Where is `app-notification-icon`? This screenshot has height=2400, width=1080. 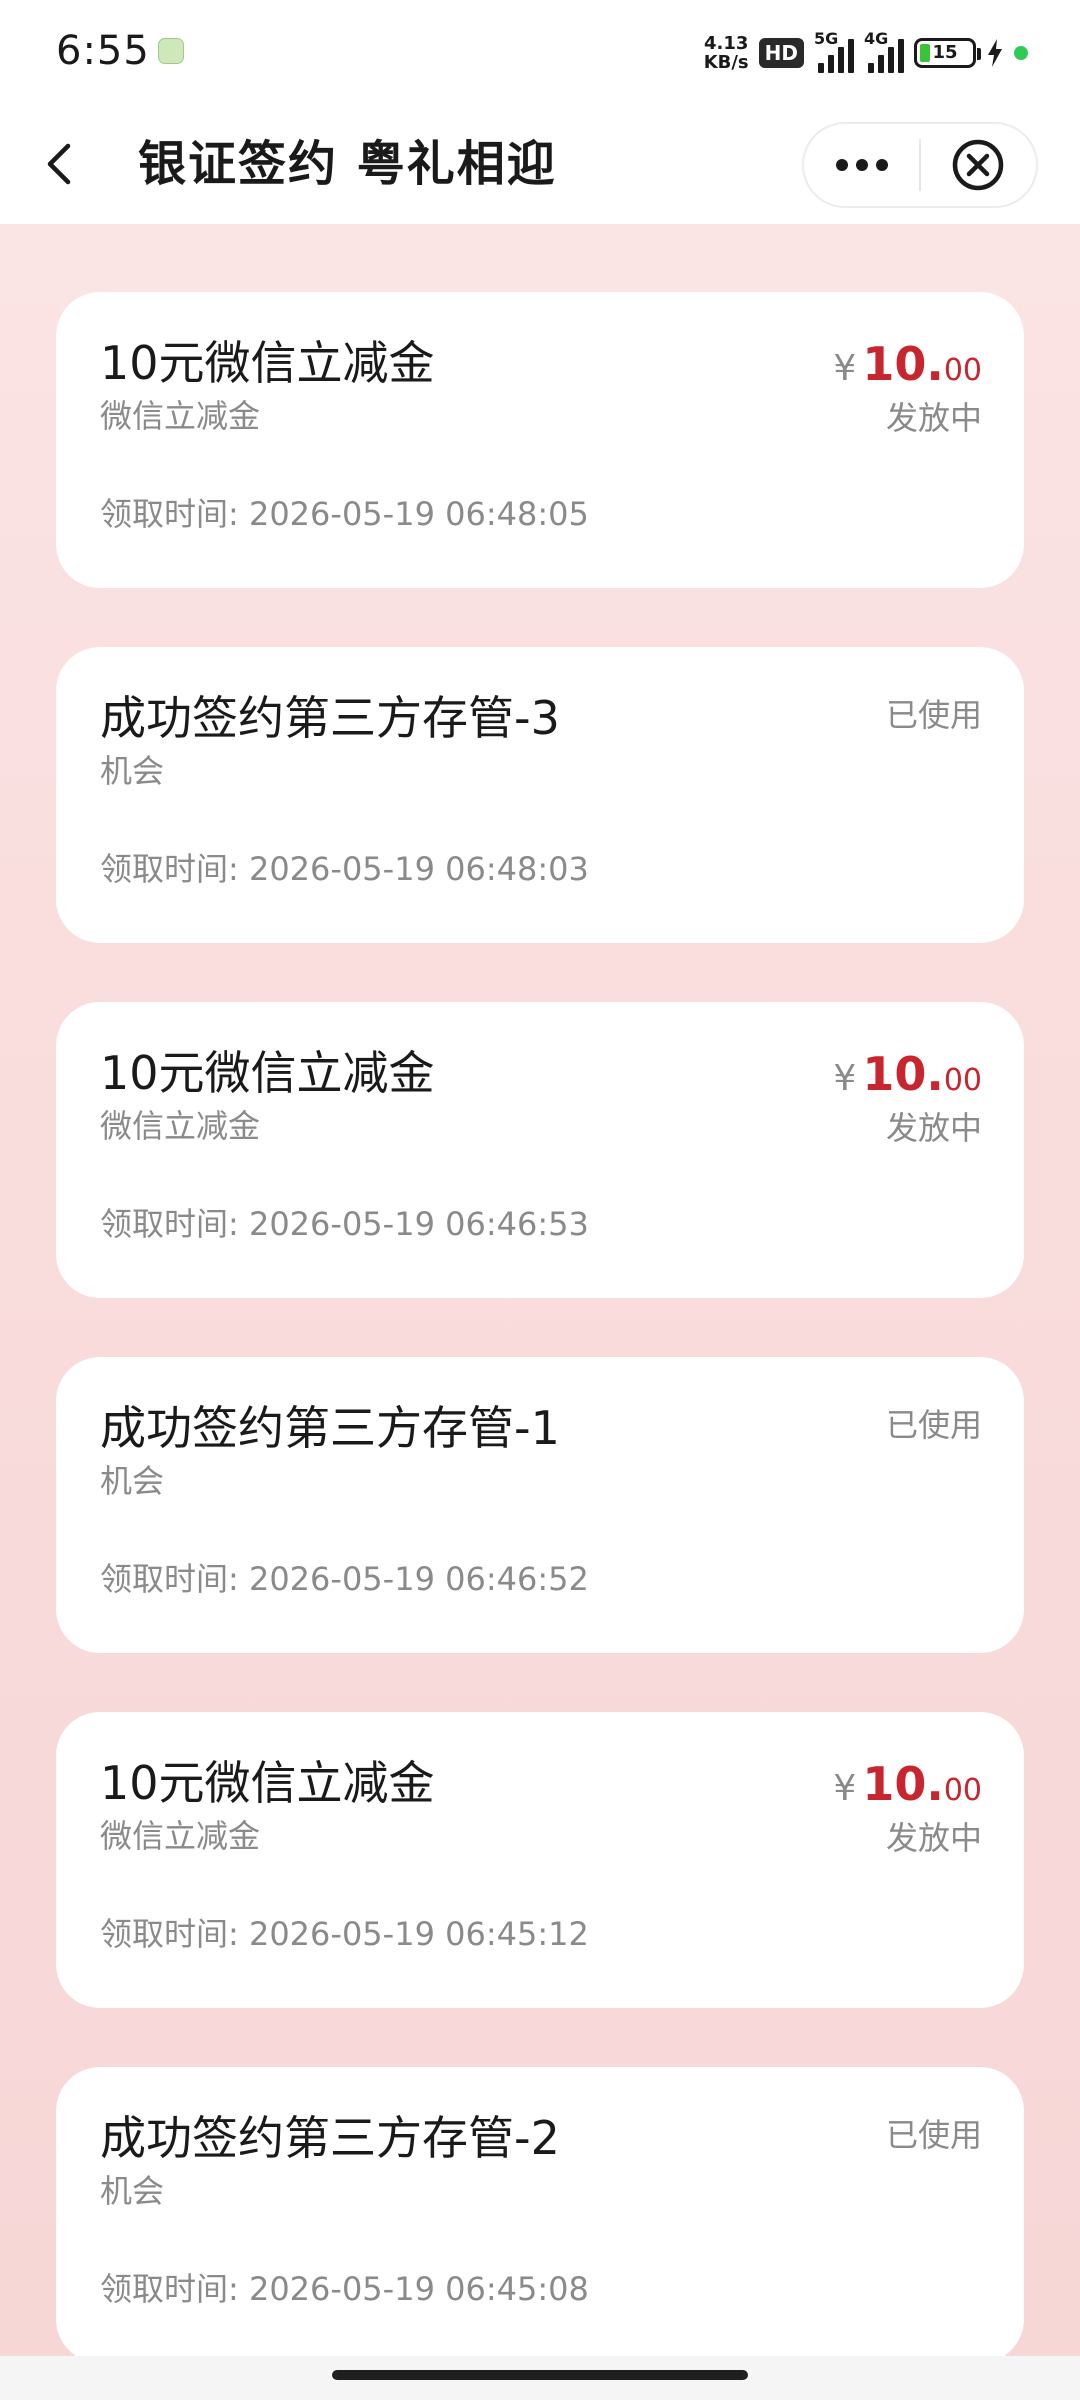
app-notification-icon is located at coordinates (171, 51).